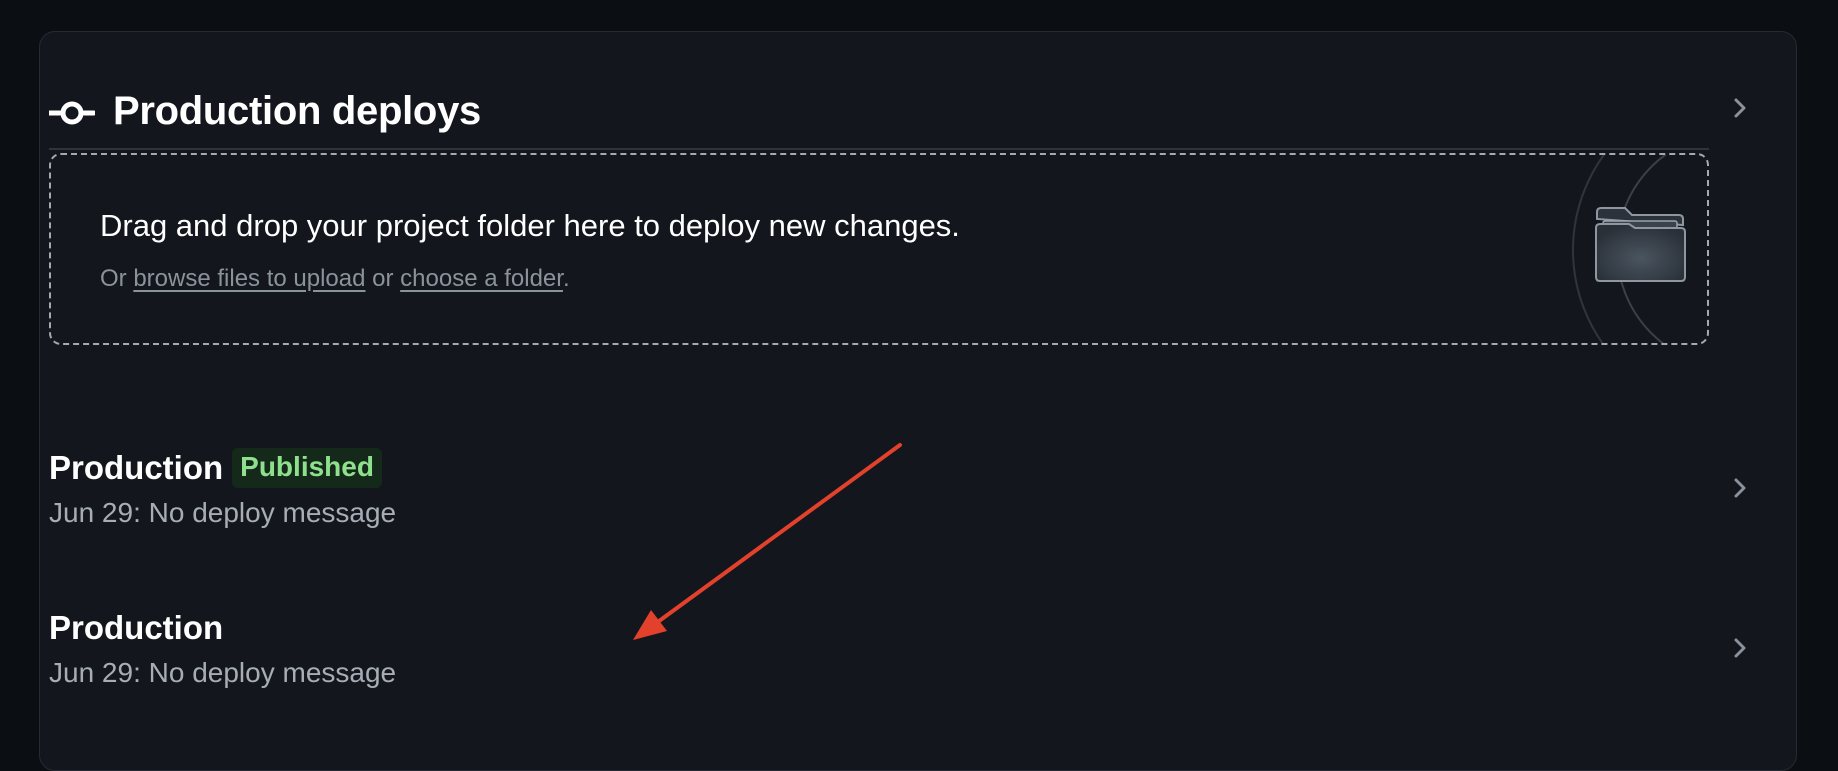 This screenshot has width=1838, height=771. I want to click on dropzone-sub-suffix: ., so click(566, 278).